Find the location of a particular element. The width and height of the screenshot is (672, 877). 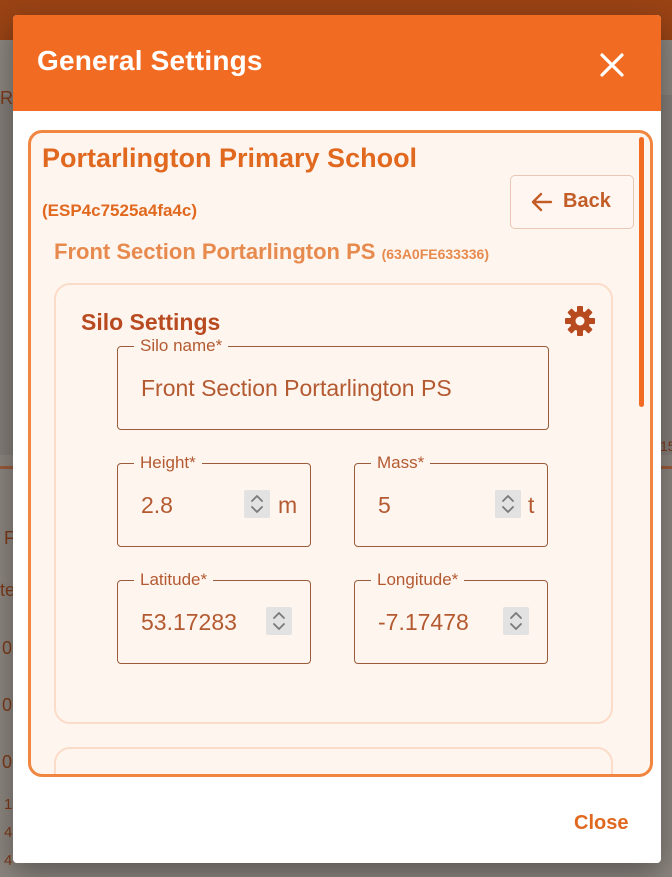

latitude-field: Latitude* 53.17283 is located at coordinates (214, 617).